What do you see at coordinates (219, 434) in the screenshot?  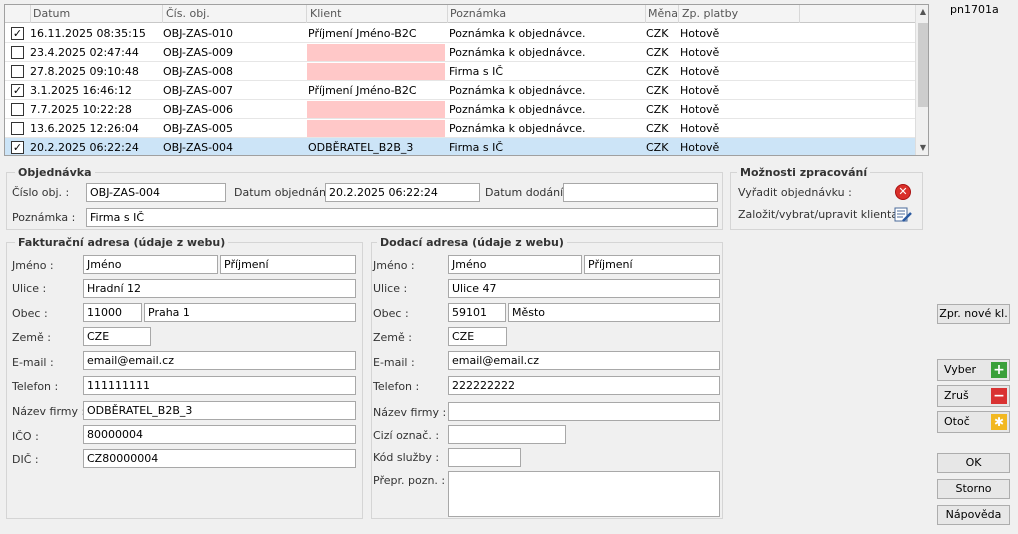 I see `billing-ico-field: 80000004` at bounding box center [219, 434].